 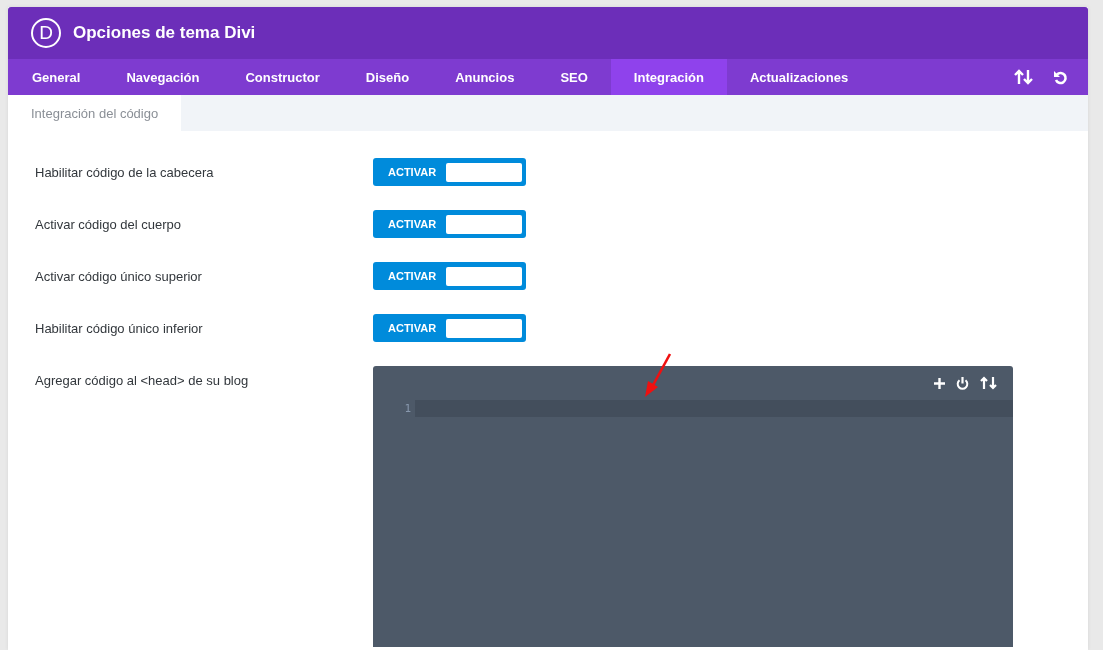 I want to click on setting-label: Habilitar código único inferior, so click(x=119, y=328).